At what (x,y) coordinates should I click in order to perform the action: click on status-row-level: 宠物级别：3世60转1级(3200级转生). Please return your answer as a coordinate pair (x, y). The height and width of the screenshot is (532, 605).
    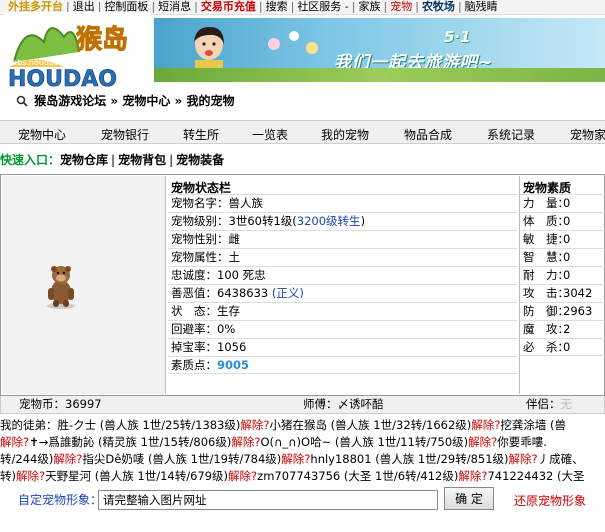
    Looking at the image, I should click on (342, 221).